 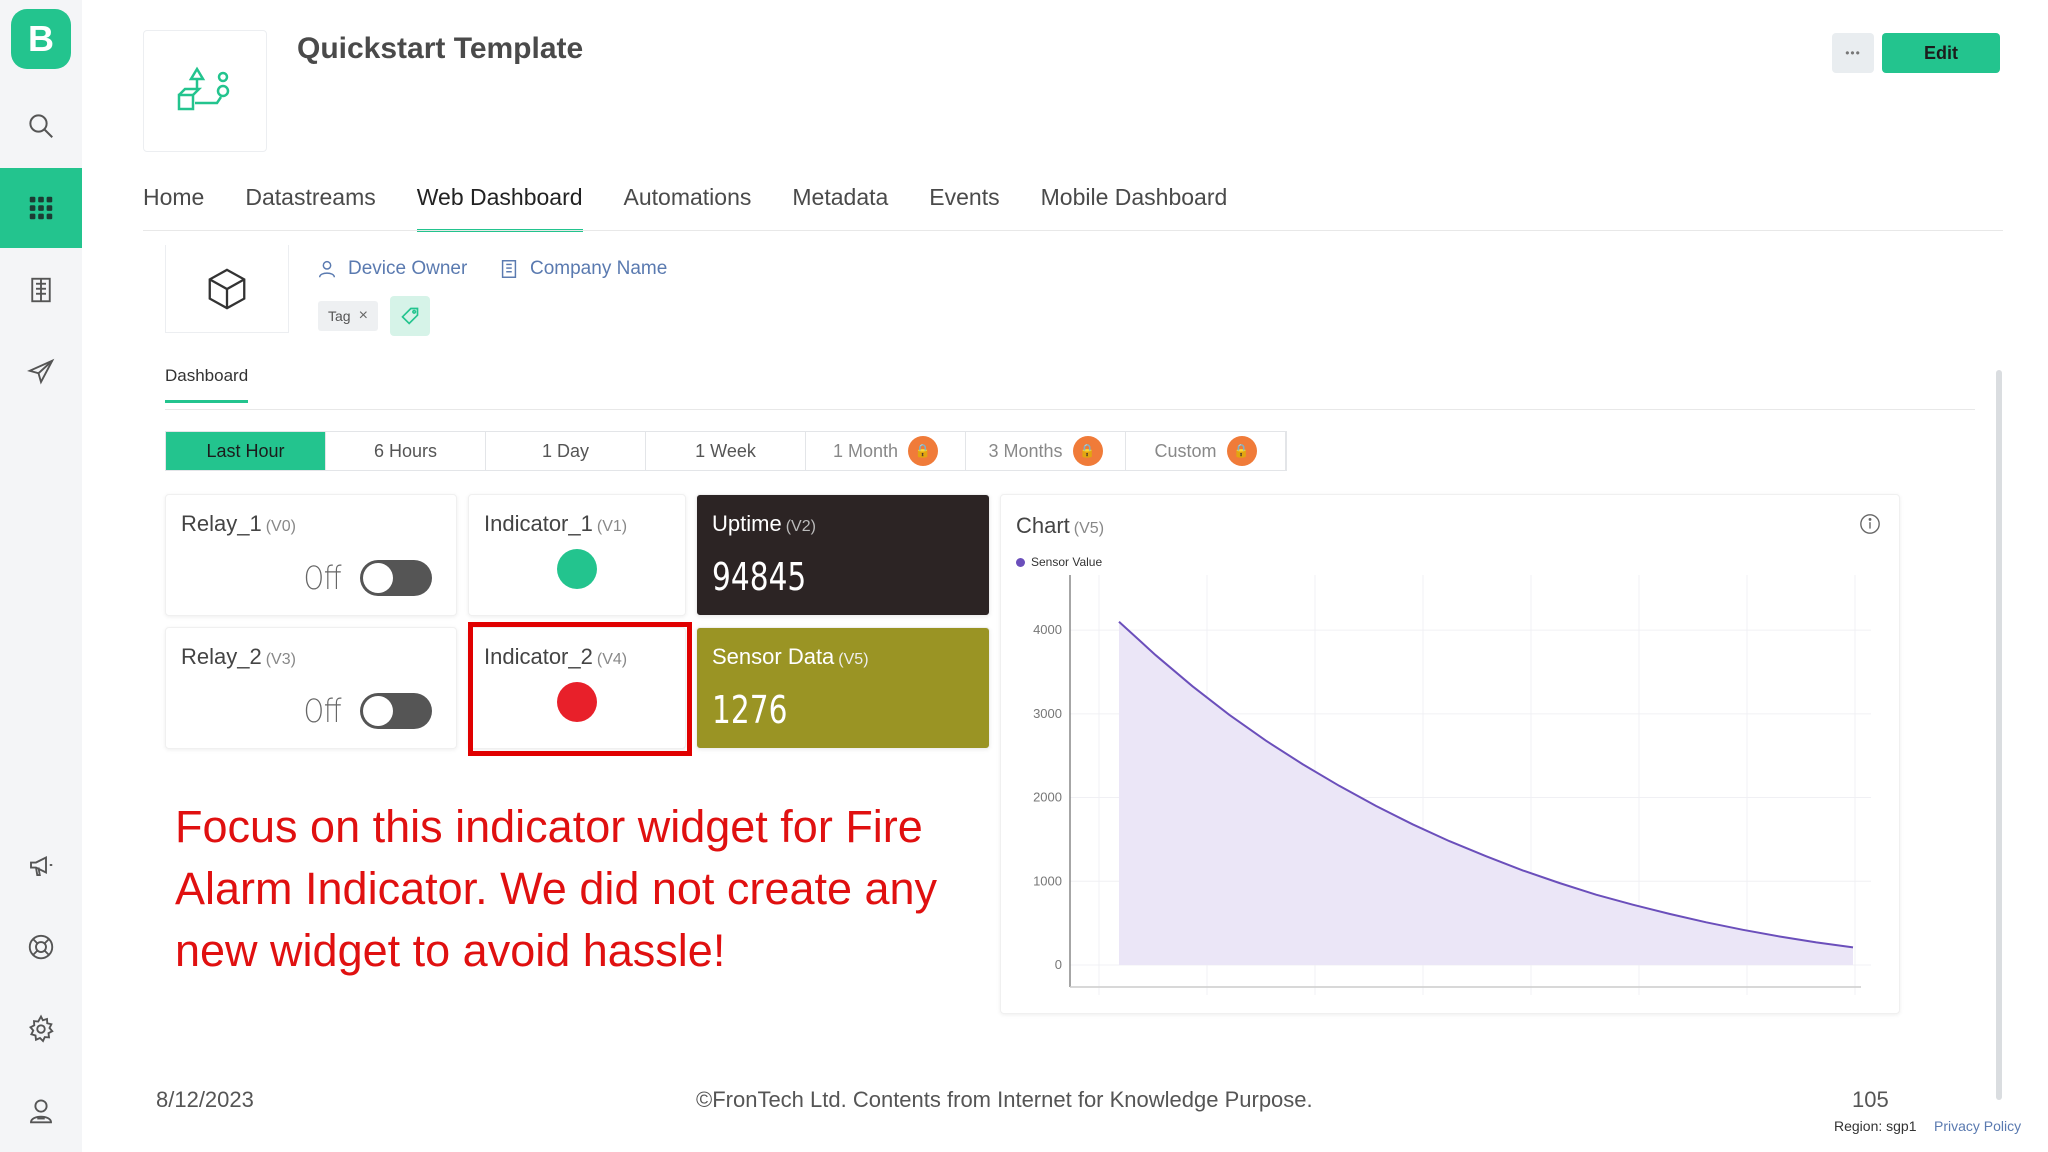 I want to click on tabs-divider, so click(x=1073, y=230).